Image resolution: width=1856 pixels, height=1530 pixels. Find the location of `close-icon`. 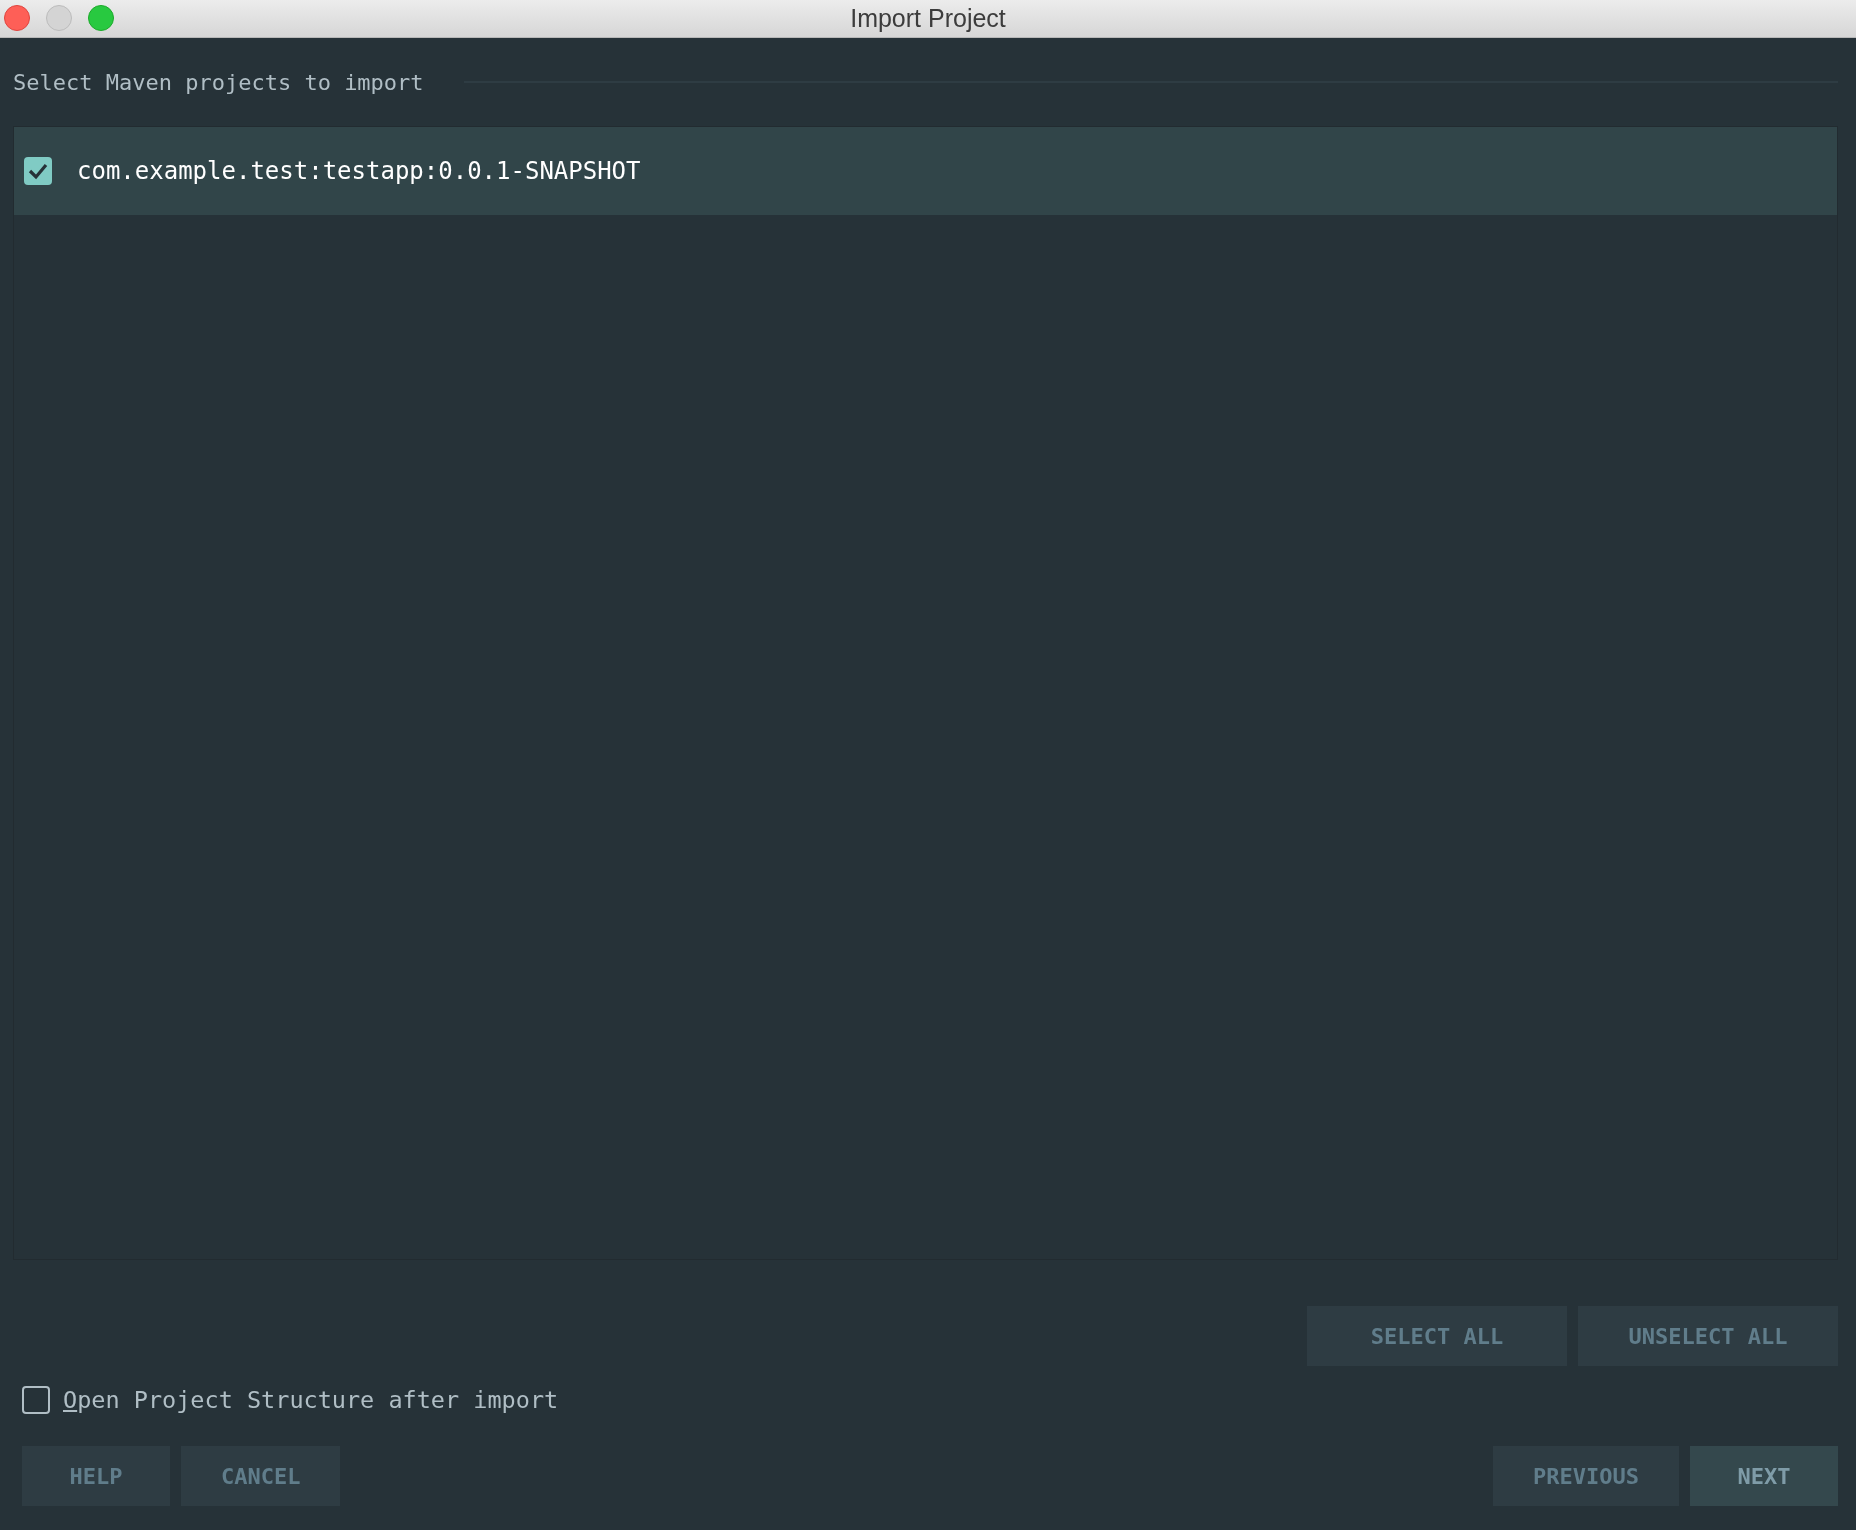

close-icon is located at coordinates (17, 18).